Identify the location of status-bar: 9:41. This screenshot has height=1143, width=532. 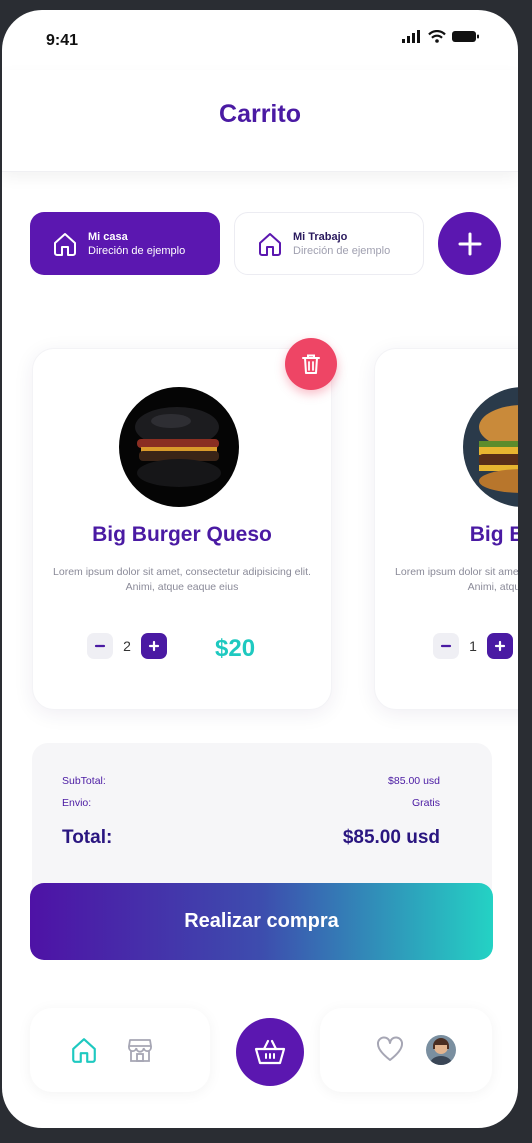
(260, 40).